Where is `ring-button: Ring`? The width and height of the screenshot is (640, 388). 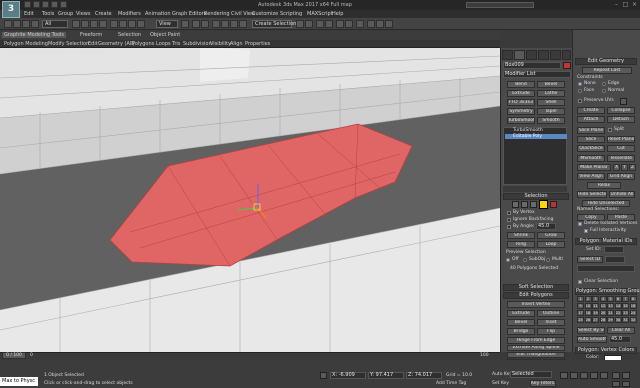 ring-button: Ring is located at coordinates (521, 244).